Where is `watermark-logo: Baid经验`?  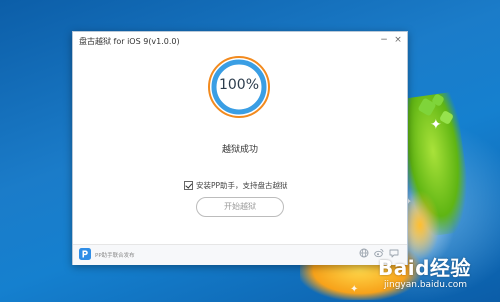 watermark-logo: Baid经验 is located at coordinates (424, 268).